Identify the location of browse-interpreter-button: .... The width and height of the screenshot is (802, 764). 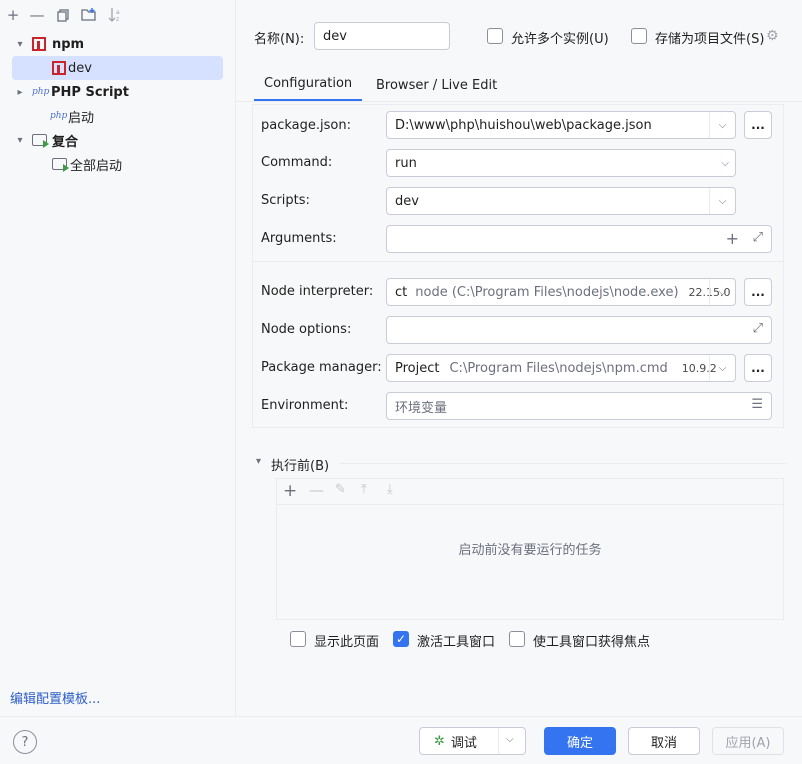
(758, 292).